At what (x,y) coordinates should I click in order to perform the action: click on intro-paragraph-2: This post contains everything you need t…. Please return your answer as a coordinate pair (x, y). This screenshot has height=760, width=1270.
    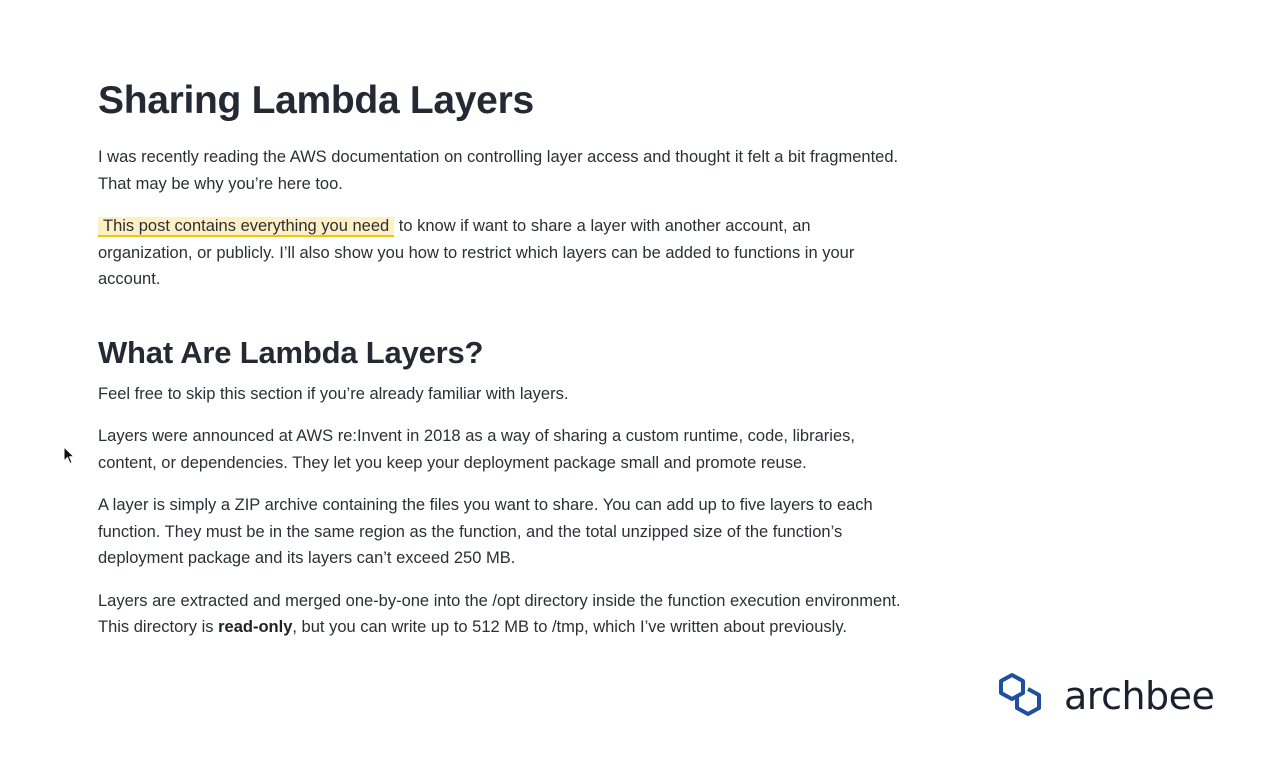
    Looking at the image, I should click on (500, 253).